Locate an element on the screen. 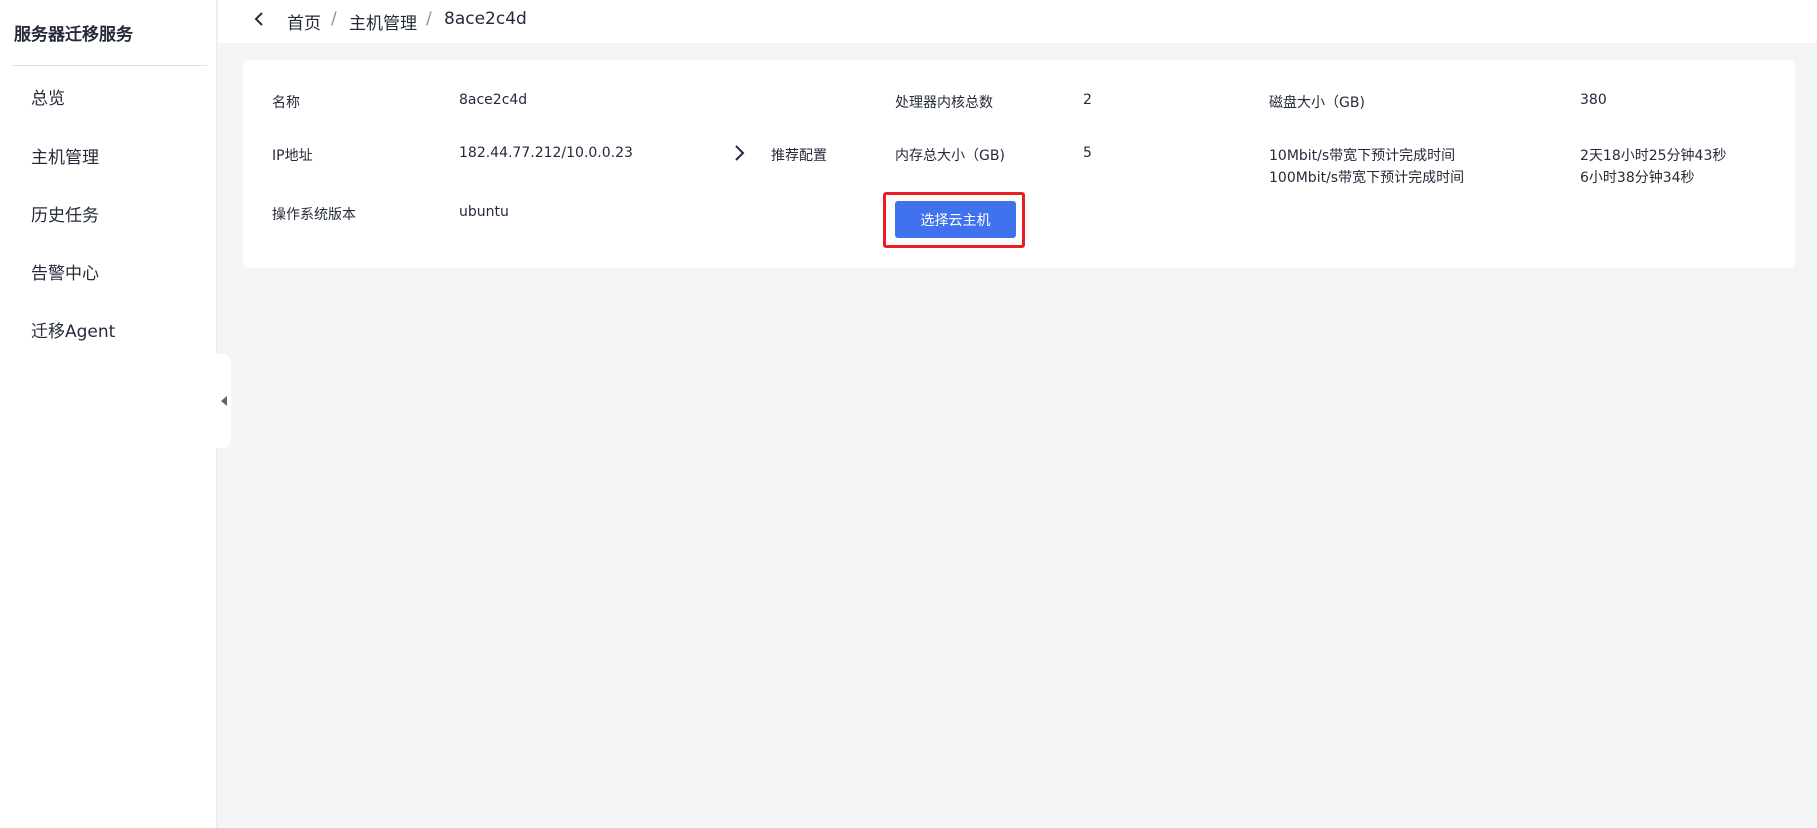 This screenshot has width=1817, height=828. ip-value: 182.44.77.212/10.0.0.23 is located at coordinates (546, 153).